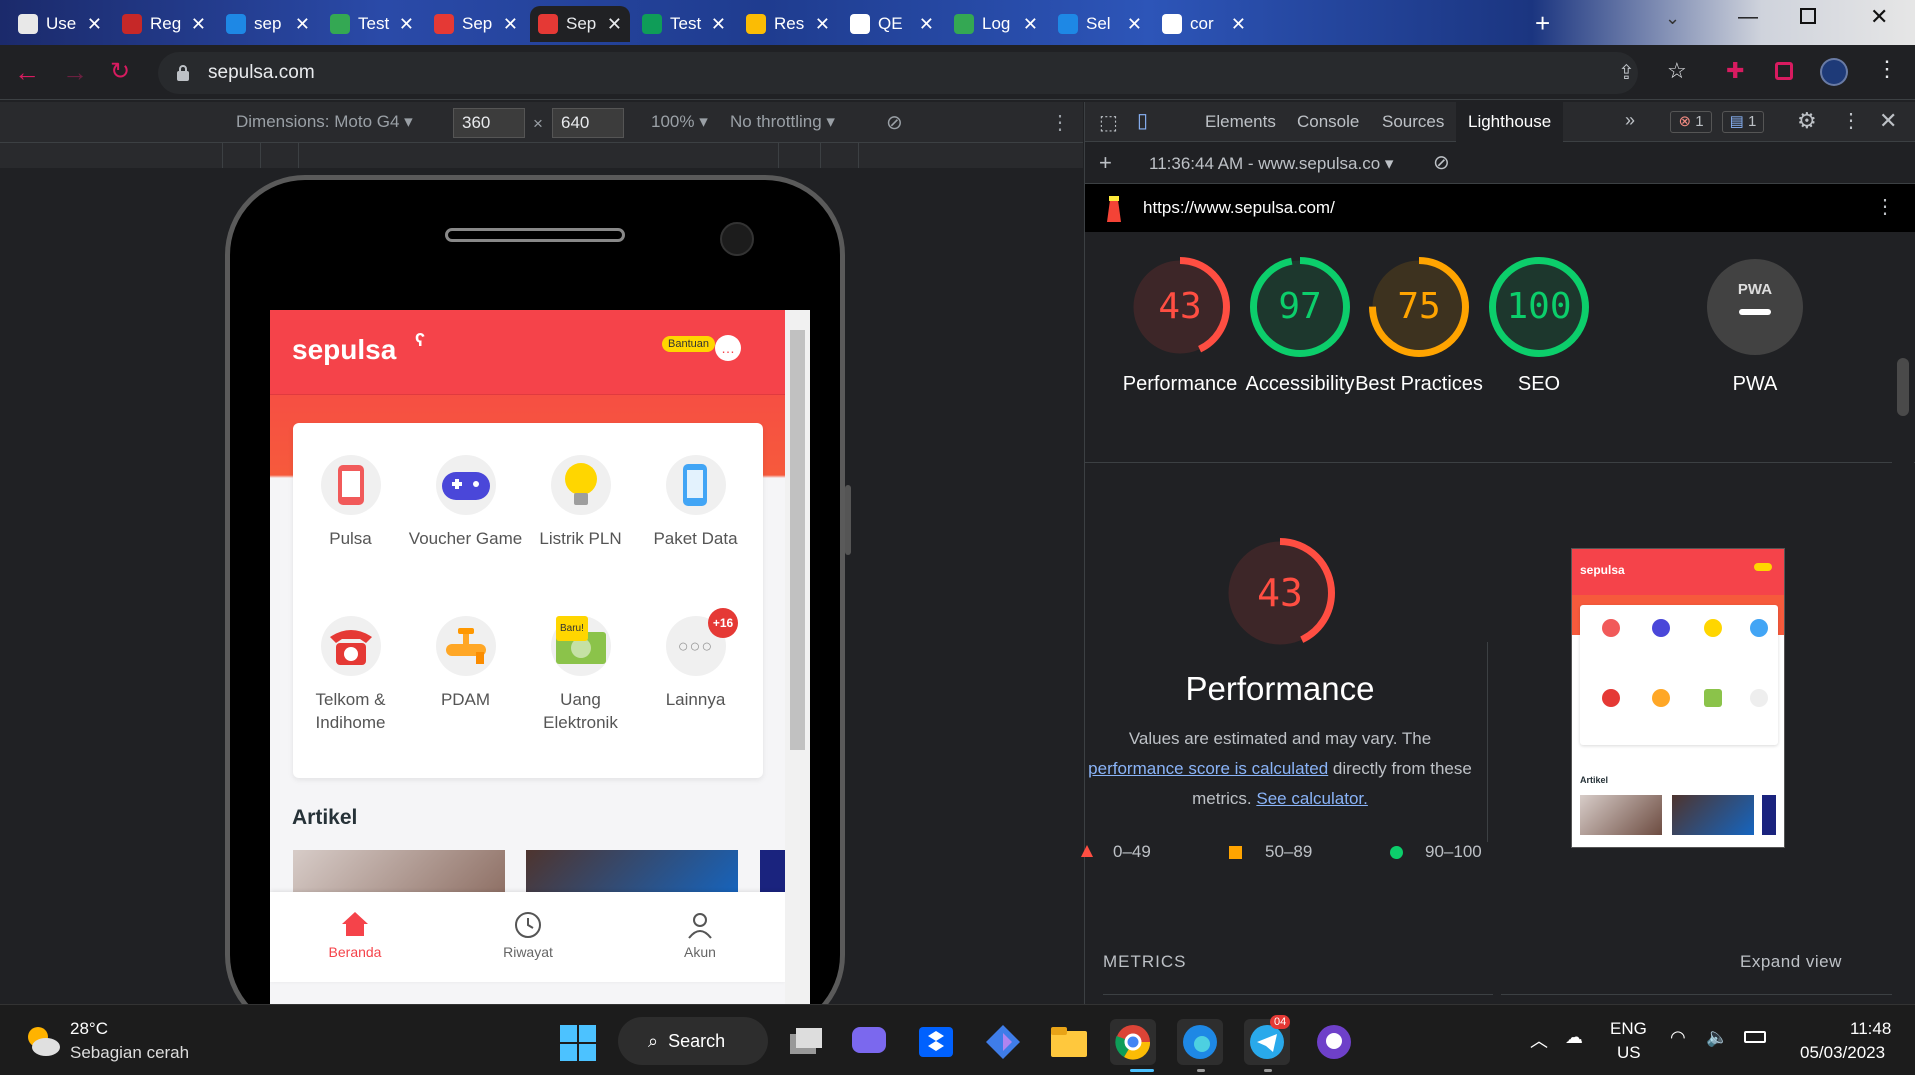 This screenshot has height=1075, width=1915. Describe the element at coordinates (1180, 328) in the screenshot. I see `gauge-performance: 43 Performance` at that location.